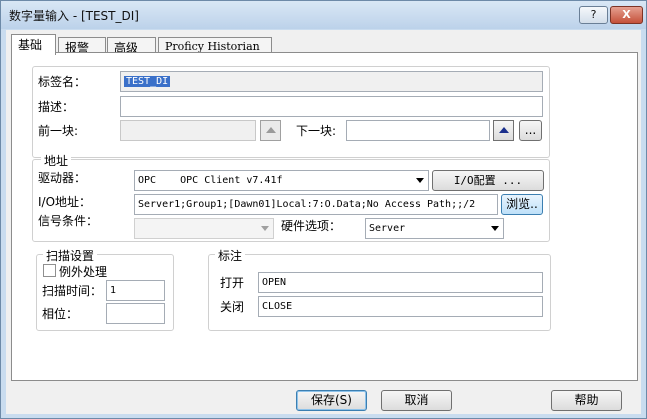 This screenshot has width=647, height=419. I want to click on next-block-up-button, so click(503, 130).